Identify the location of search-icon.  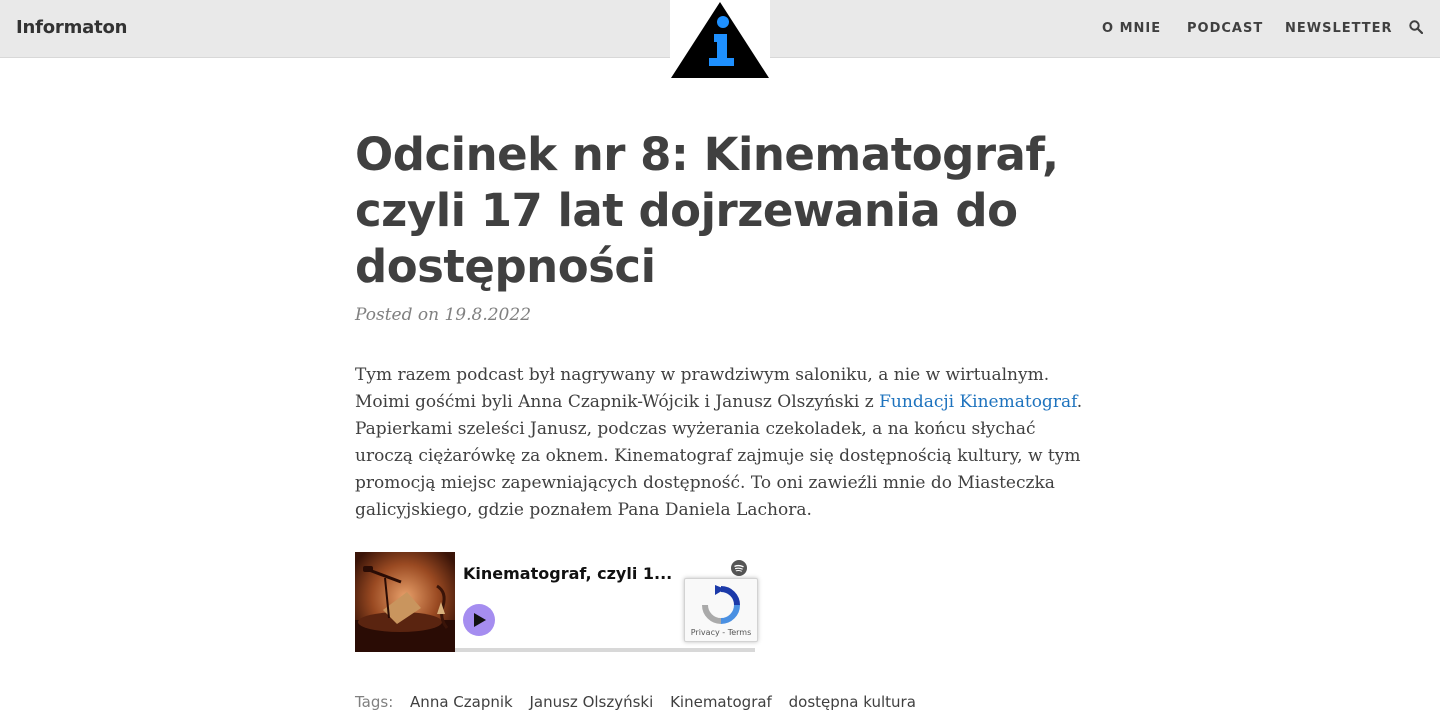
(1416, 27).